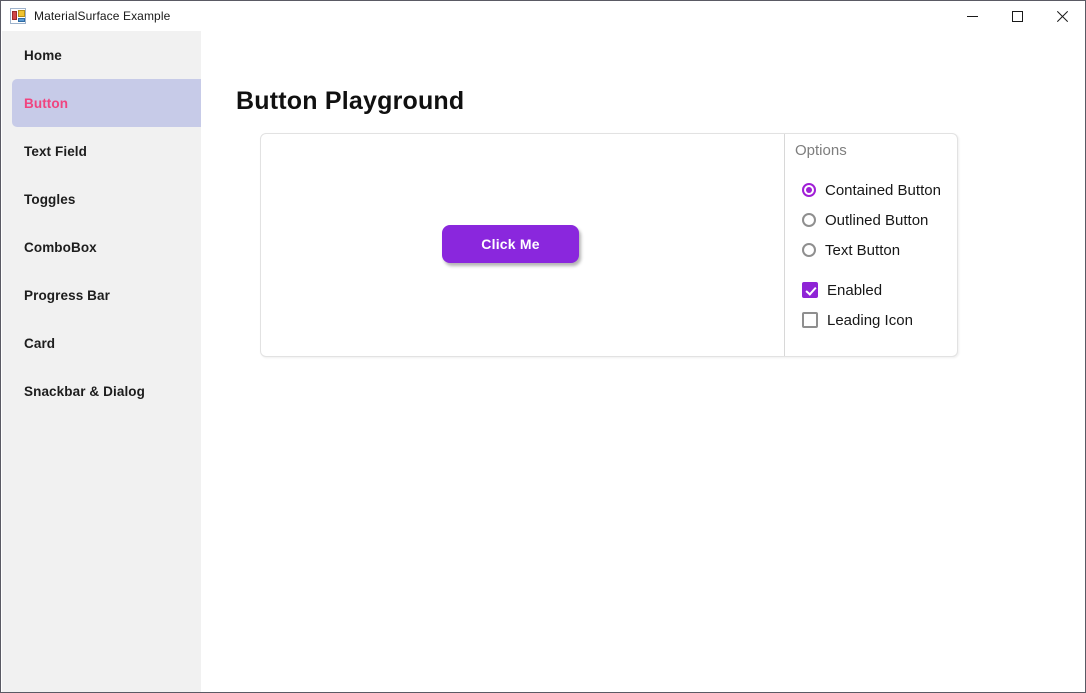  What do you see at coordinates (106, 103) in the screenshot?
I see `sidebar-item-button: Button` at bounding box center [106, 103].